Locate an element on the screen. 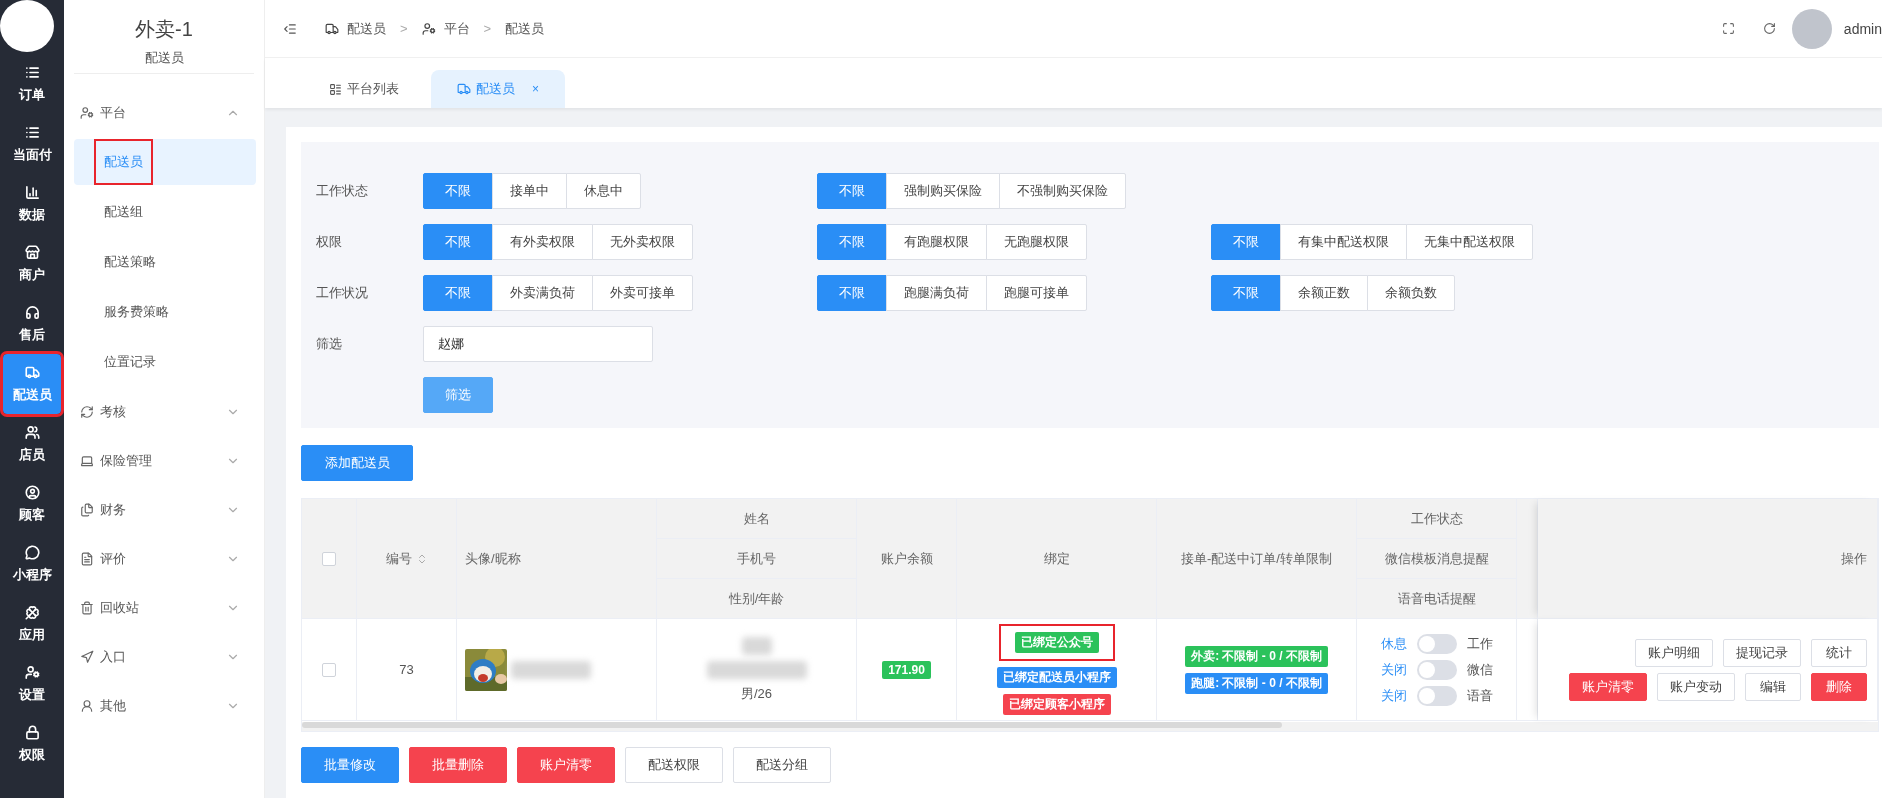  rail-item: 店员 is located at coordinates (32, 444).